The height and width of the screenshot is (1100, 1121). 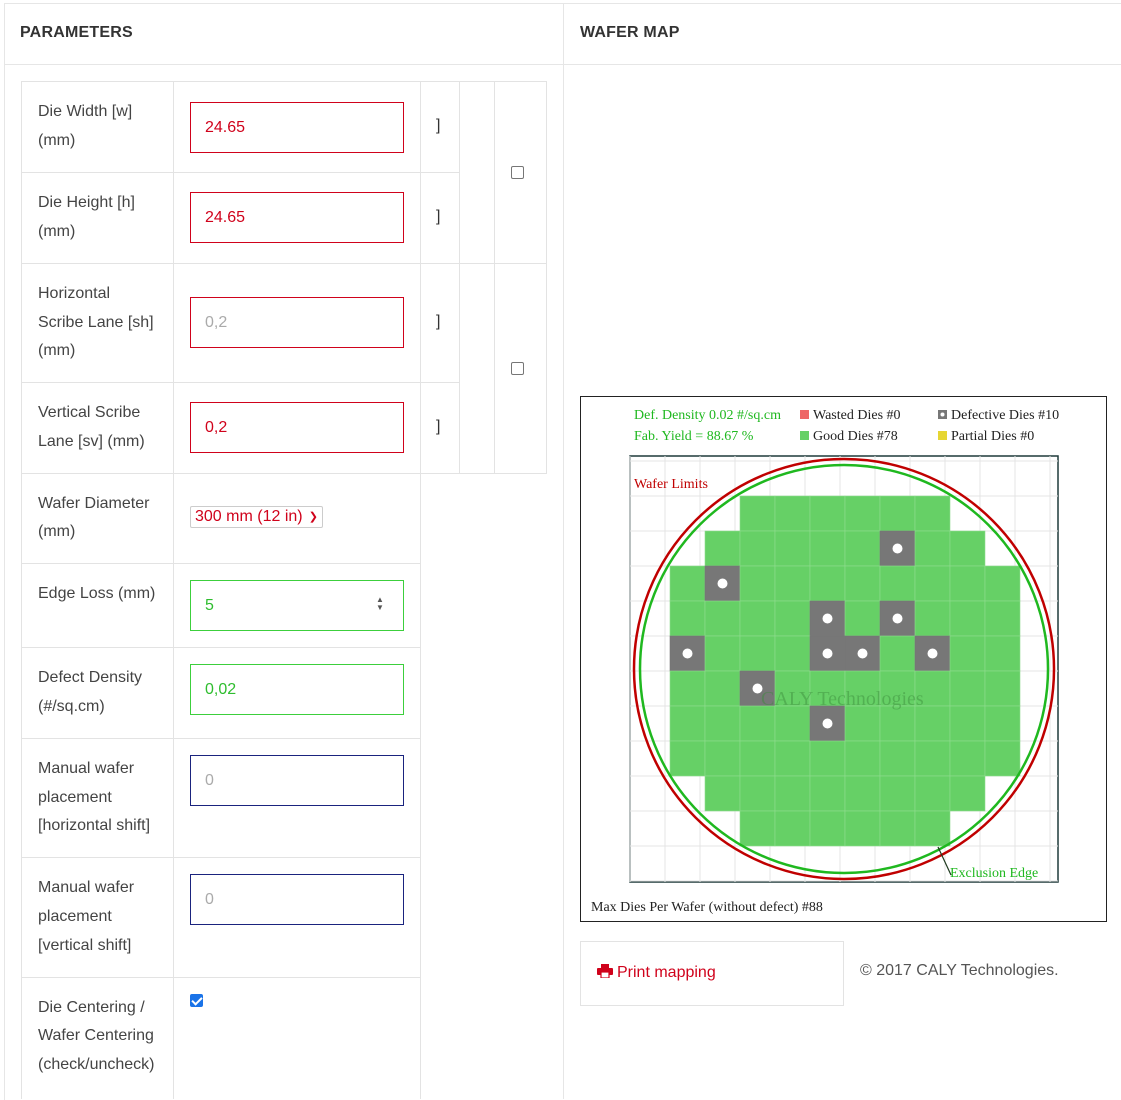 I want to click on good-legend-swatch, so click(x=804, y=435).